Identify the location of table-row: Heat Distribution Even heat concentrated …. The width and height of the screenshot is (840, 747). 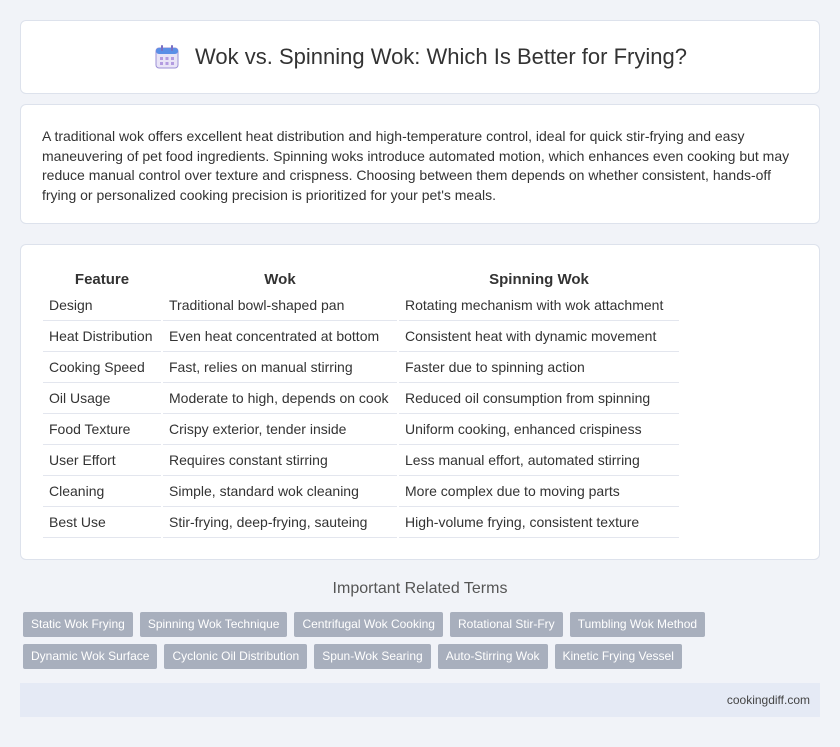
(361, 336).